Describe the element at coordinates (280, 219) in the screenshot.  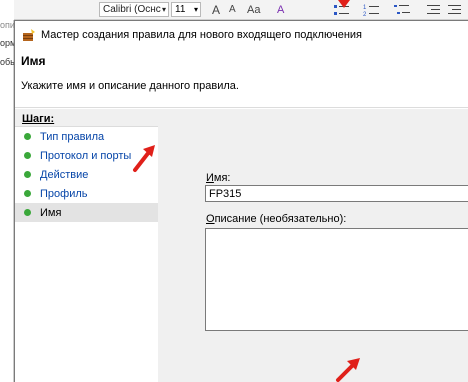
I see `description-label-text: писание (необязательно):` at that location.